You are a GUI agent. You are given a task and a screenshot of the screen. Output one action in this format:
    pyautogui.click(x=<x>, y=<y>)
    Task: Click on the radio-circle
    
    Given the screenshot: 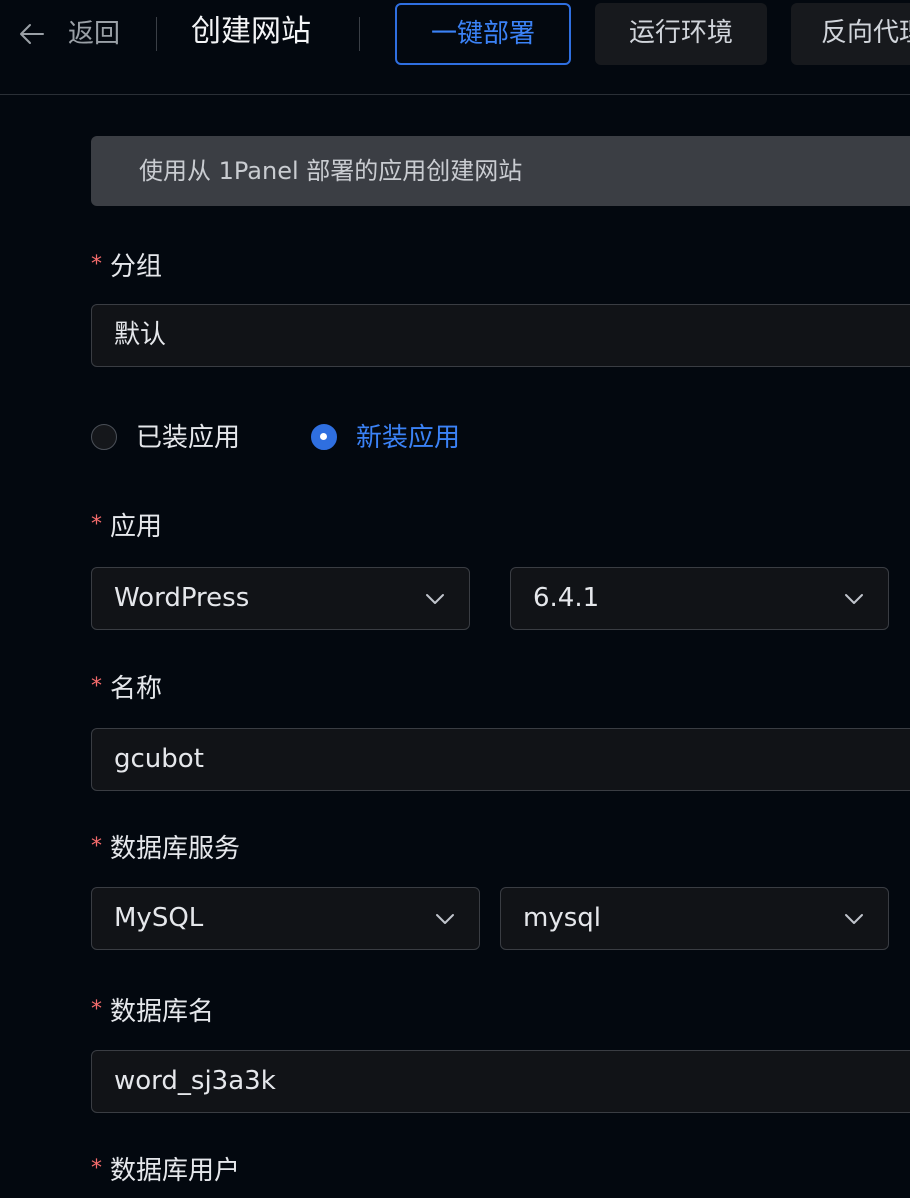 What is the action you would take?
    pyautogui.click(x=104, y=437)
    